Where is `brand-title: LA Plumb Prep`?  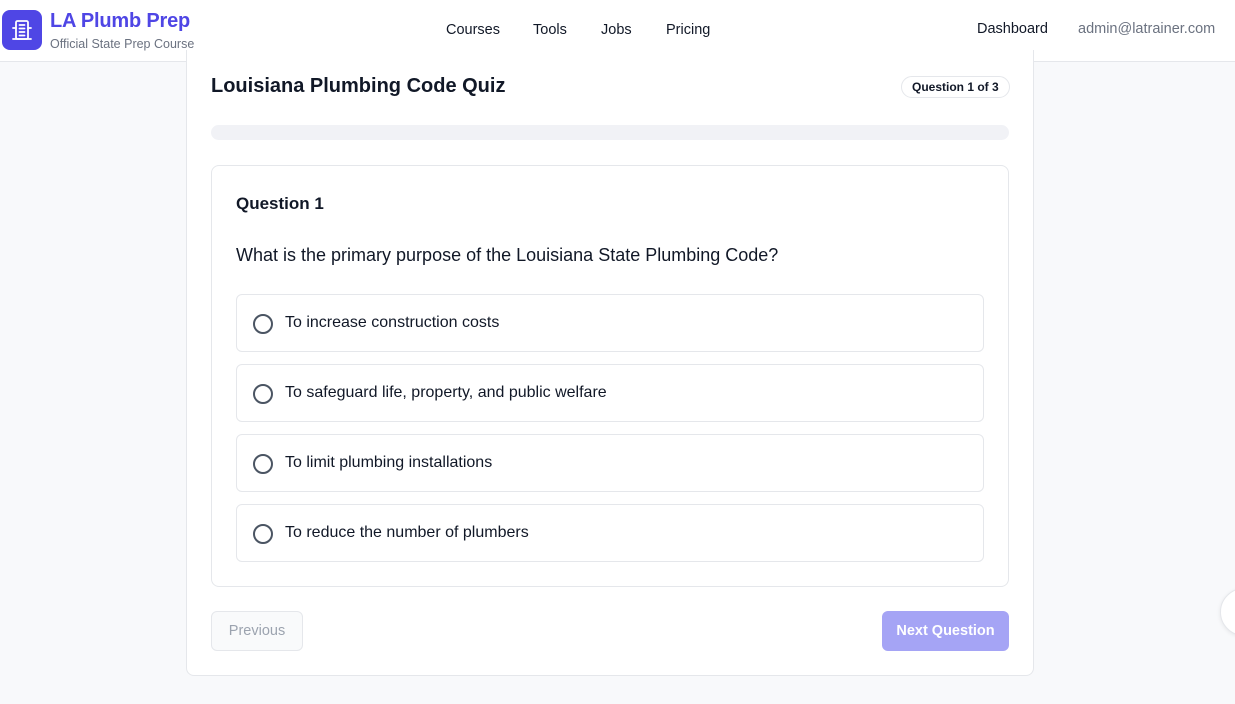 brand-title: LA Plumb Prep is located at coordinates (120, 21).